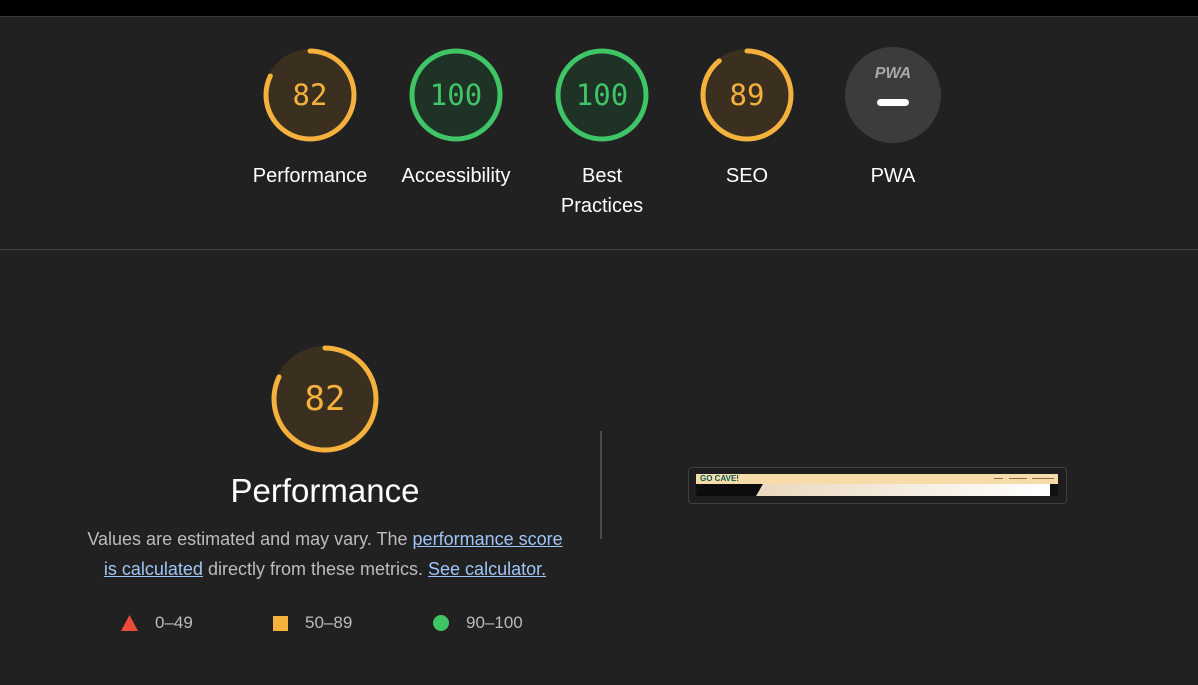 The height and width of the screenshot is (685, 1198). Describe the element at coordinates (729, 490) in the screenshot. I see `screenshot-shadow` at that location.